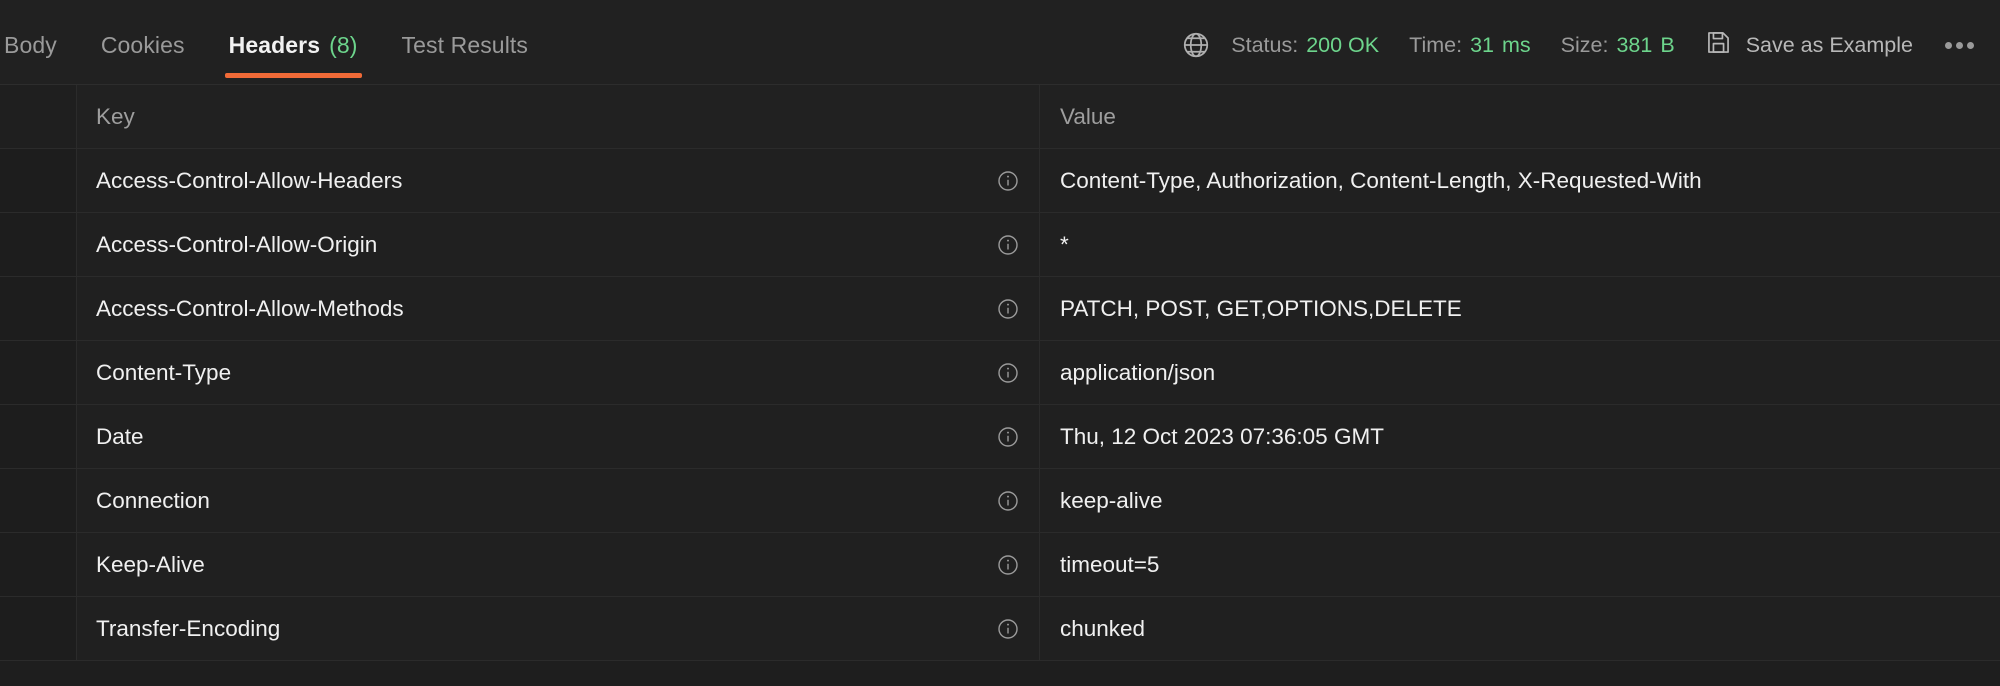 The image size is (2000, 686). I want to click on response-tabs: Body Cookies Headers (8) Test Results, so click(275, 45).